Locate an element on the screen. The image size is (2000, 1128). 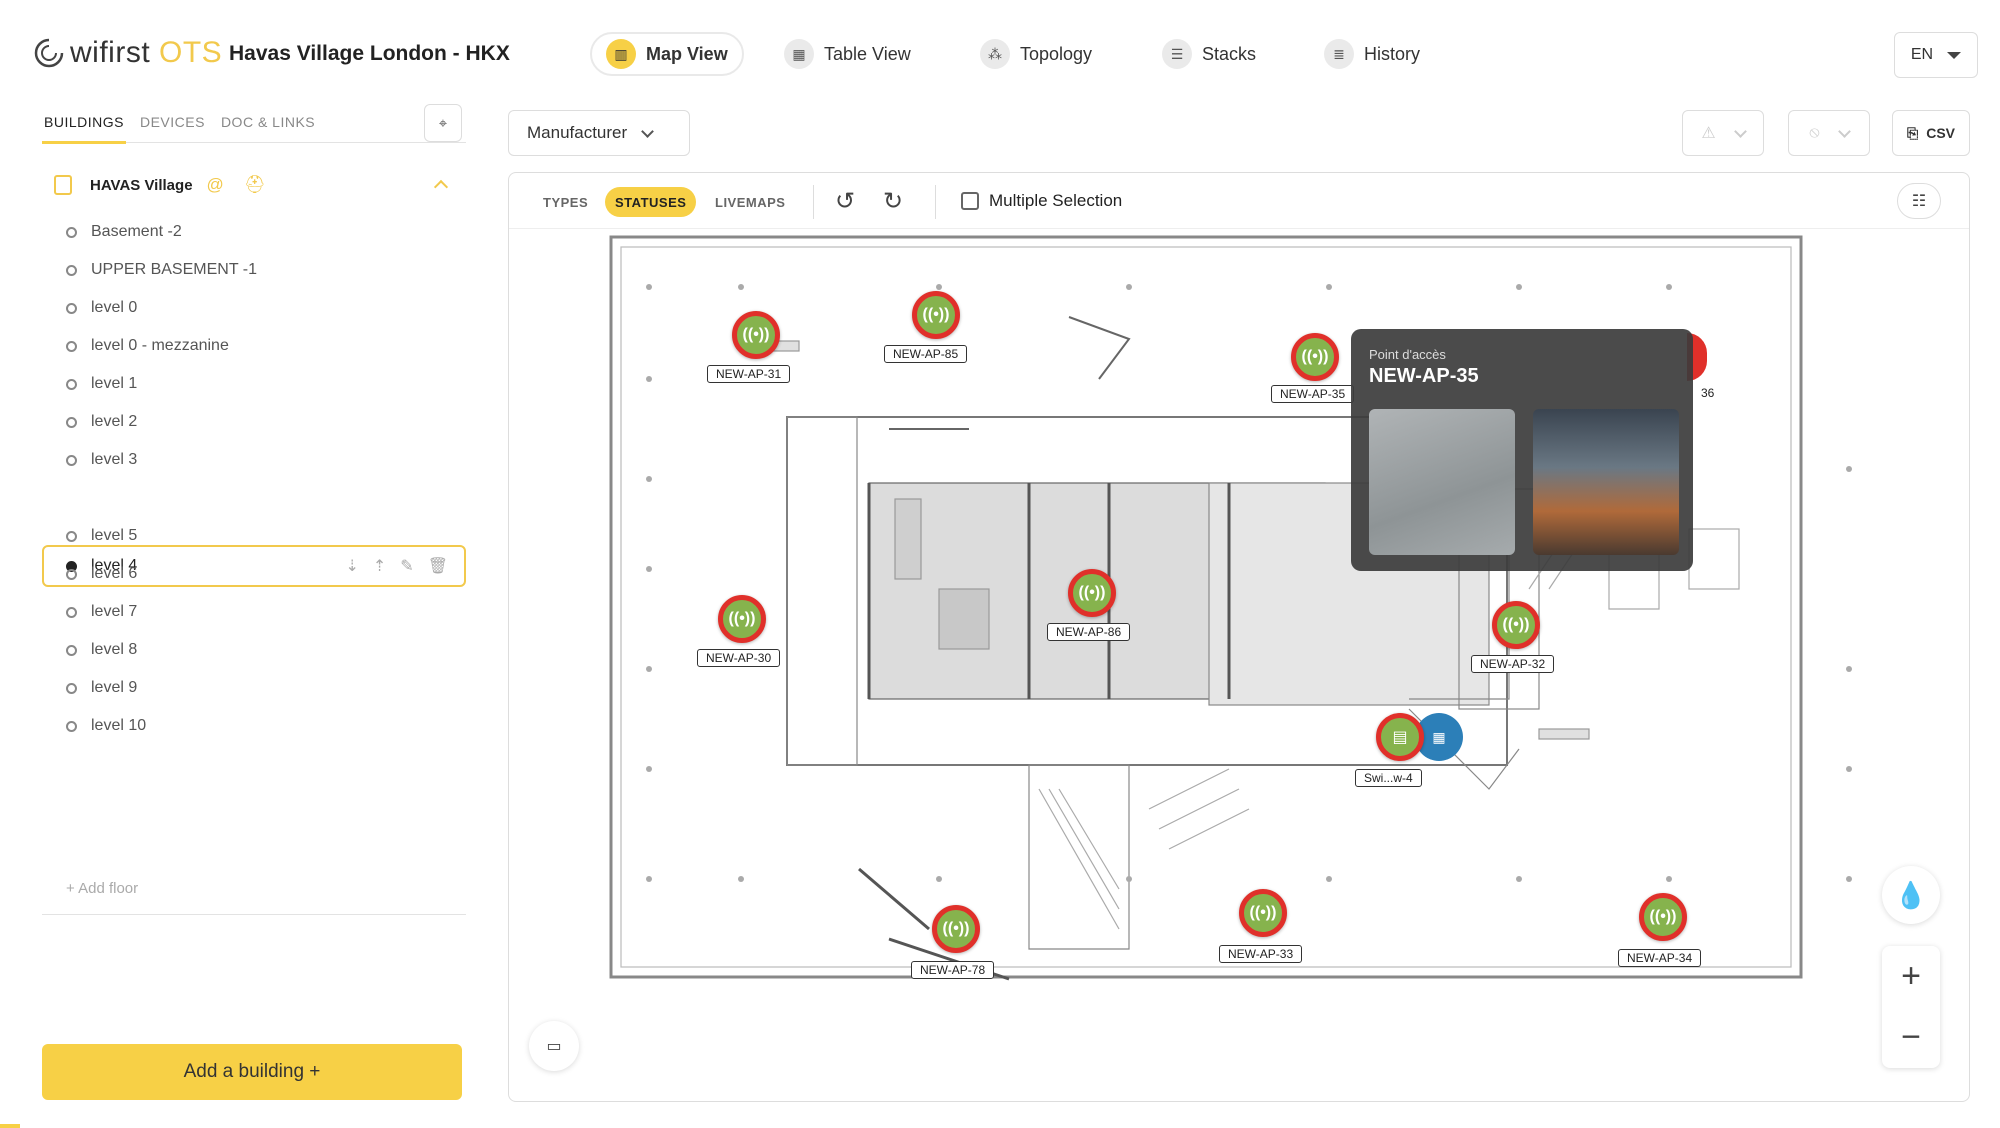
tab-types: TYPES is located at coordinates (565, 202).